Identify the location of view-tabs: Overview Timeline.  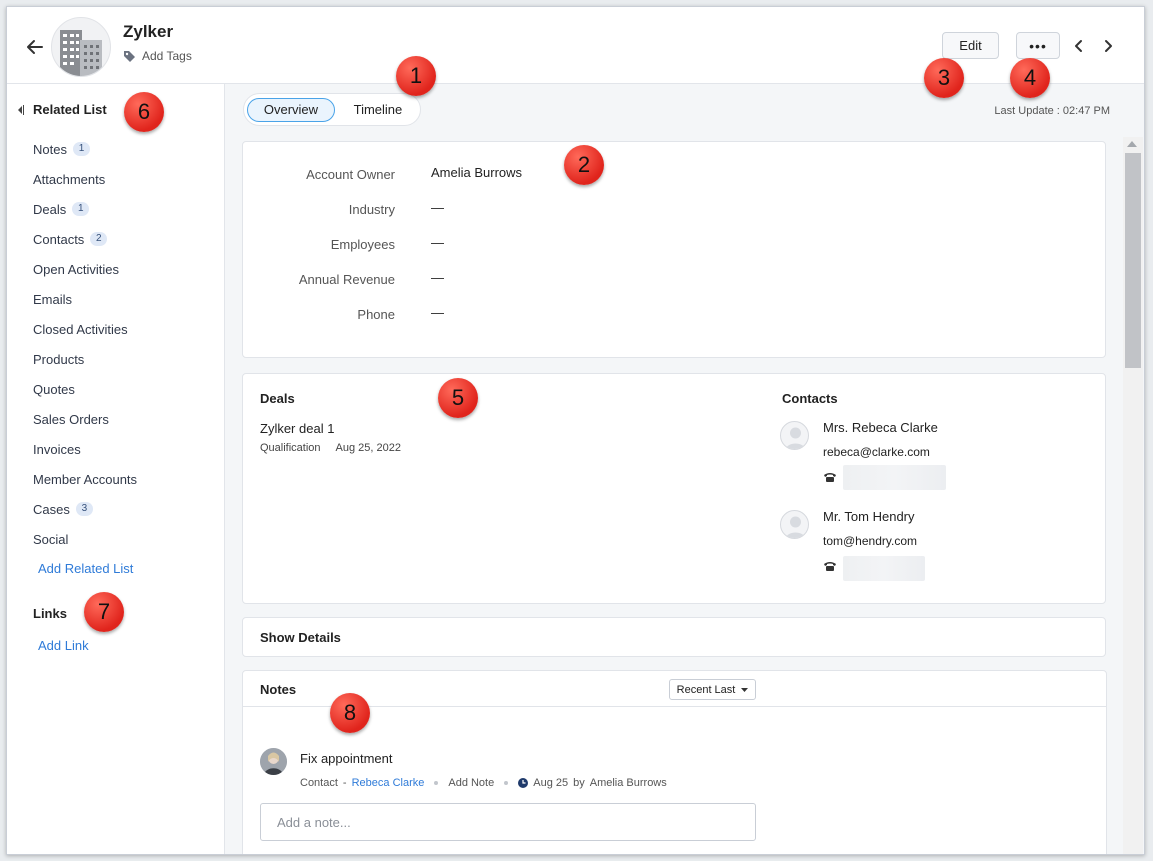
(332, 109).